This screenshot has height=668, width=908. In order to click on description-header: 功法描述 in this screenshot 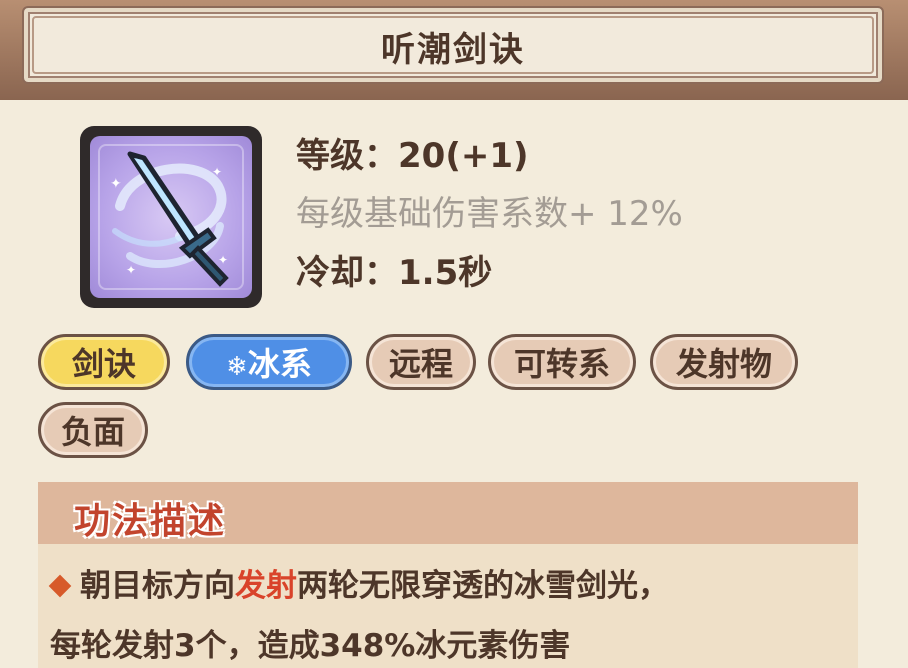, I will do `click(448, 513)`.